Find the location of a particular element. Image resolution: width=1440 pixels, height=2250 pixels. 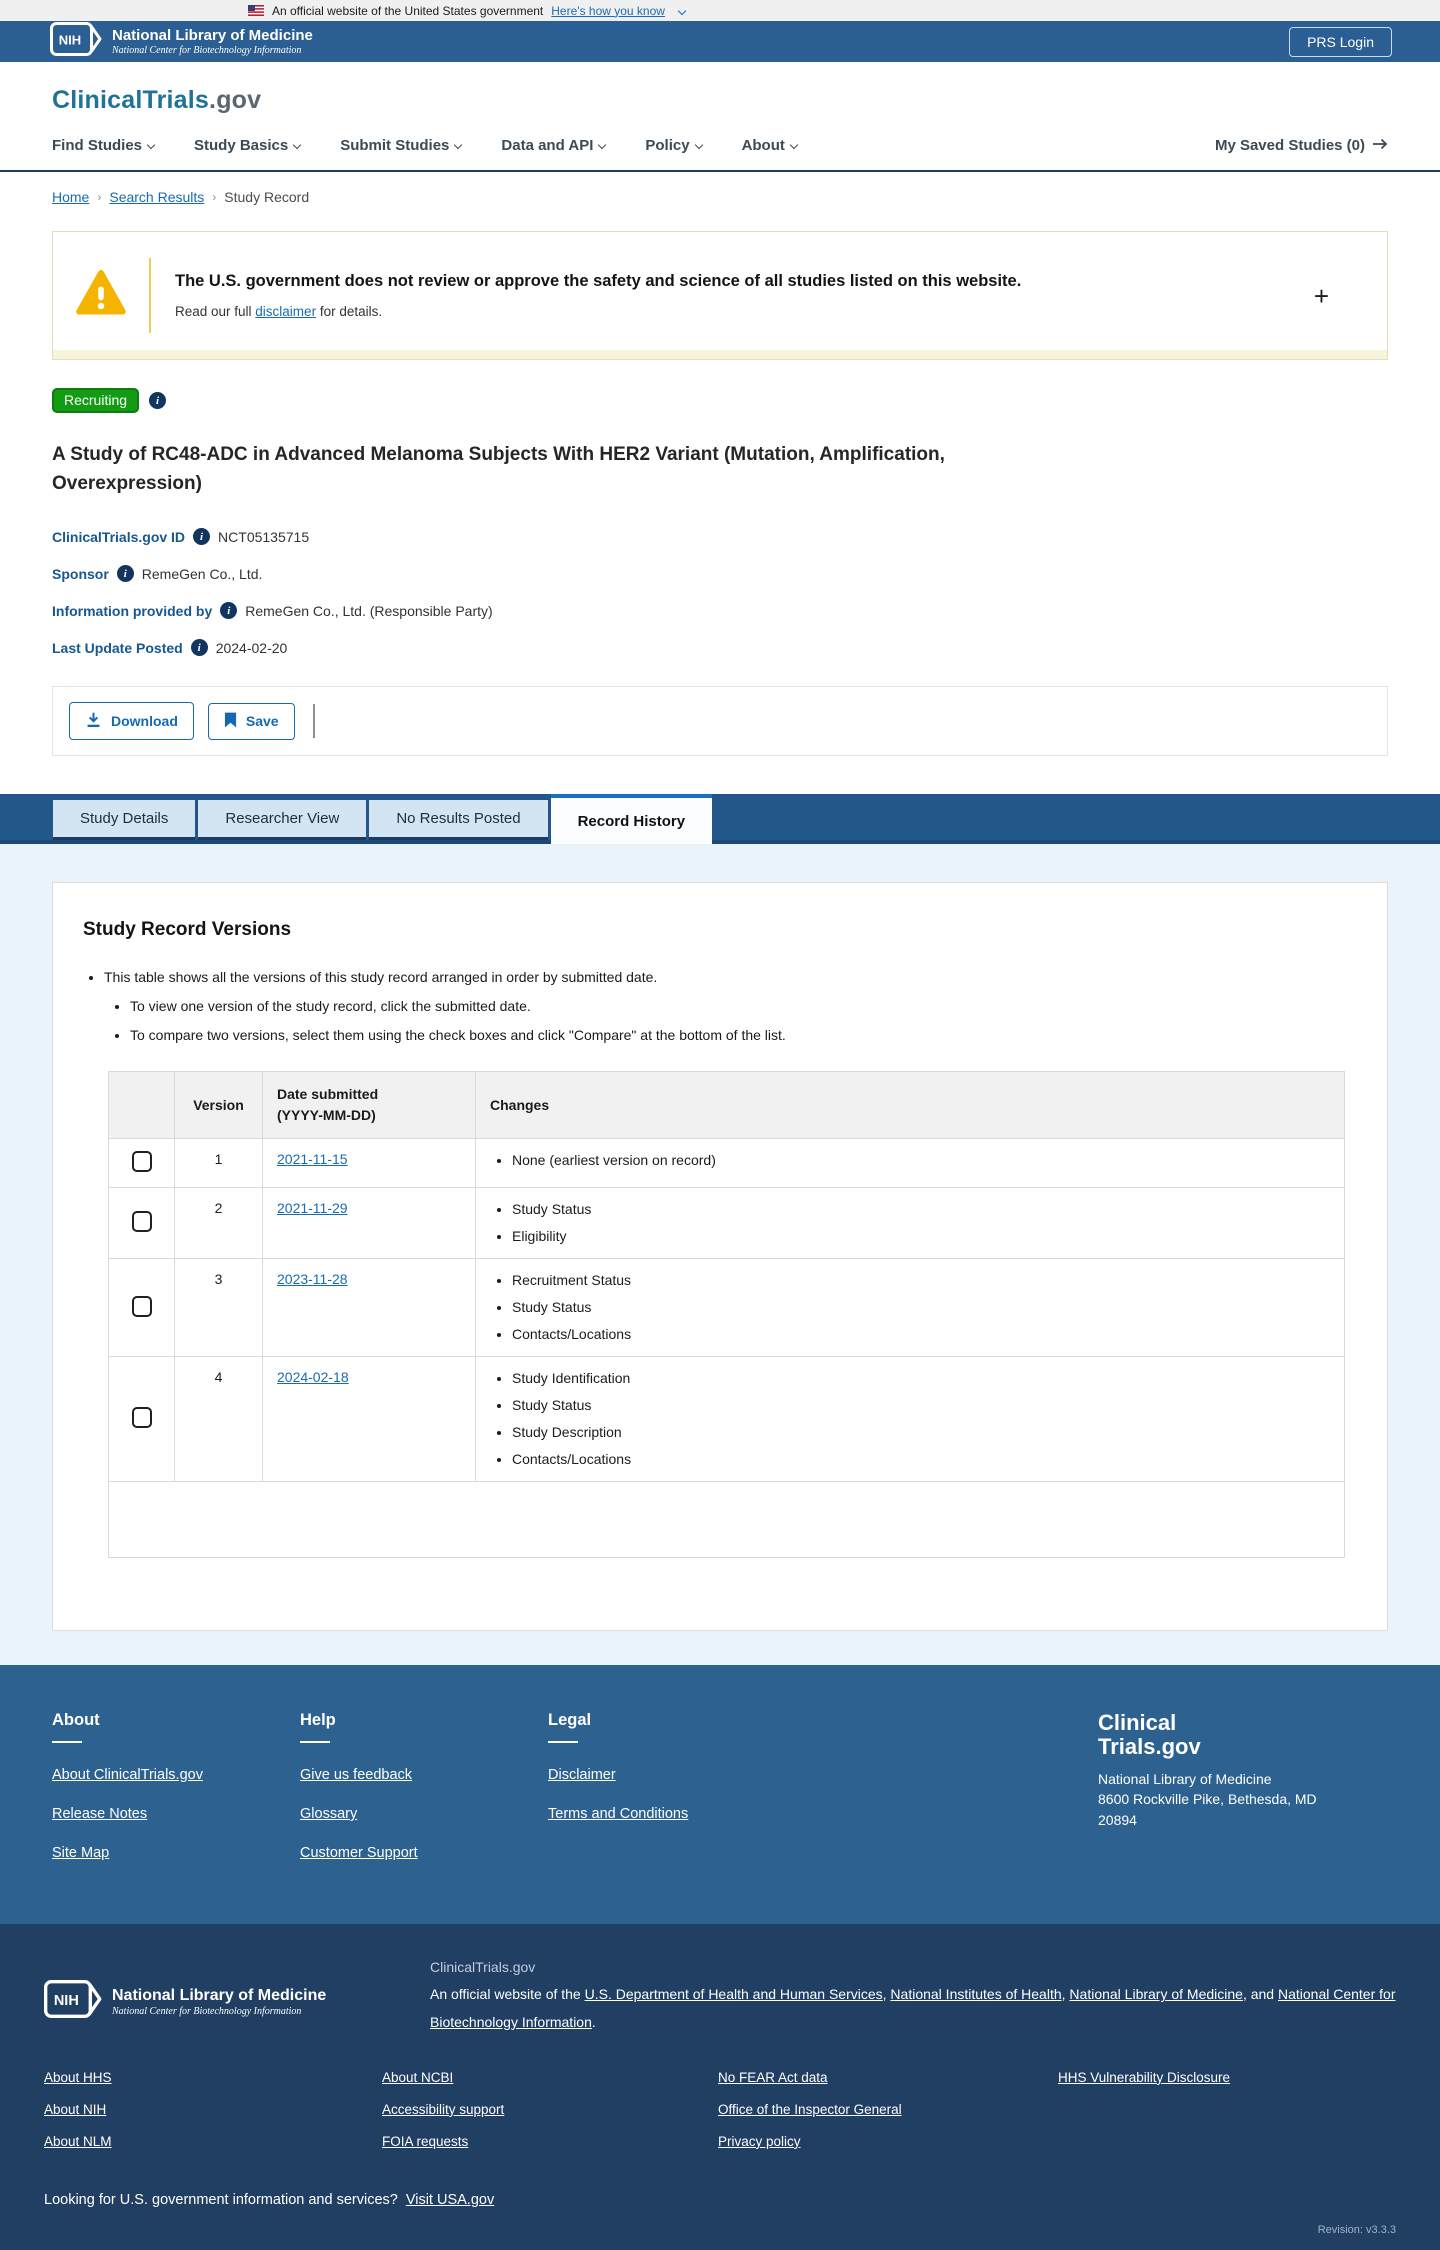

how-you-know-link: Here's how you know is located at coordinates (608, 11).